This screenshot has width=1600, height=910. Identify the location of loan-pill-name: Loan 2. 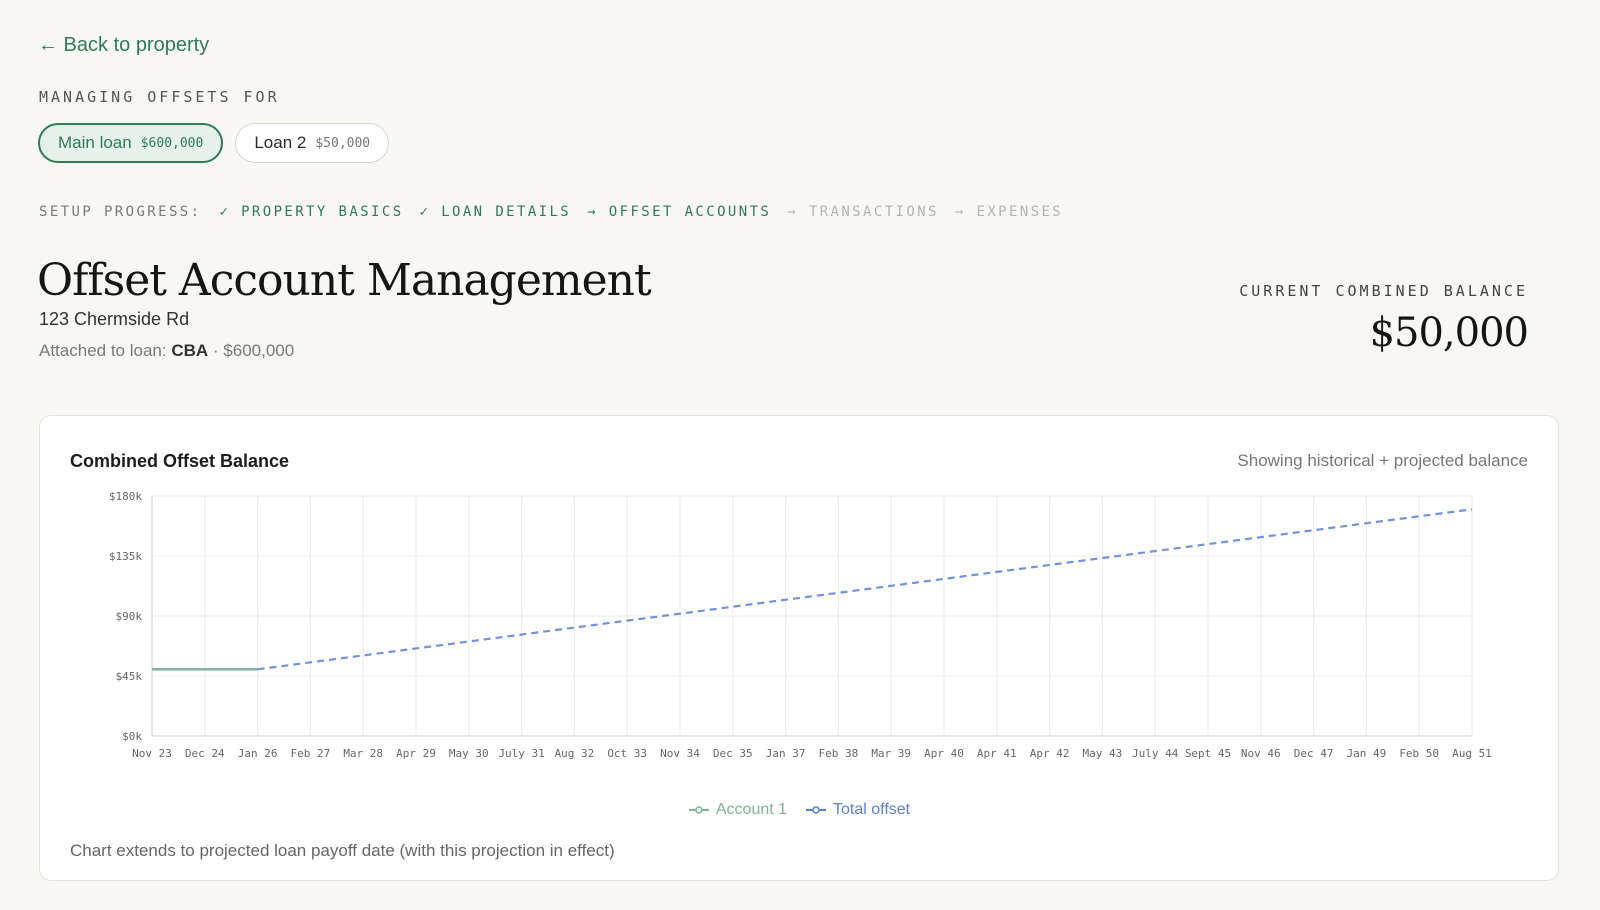
(280, 142).